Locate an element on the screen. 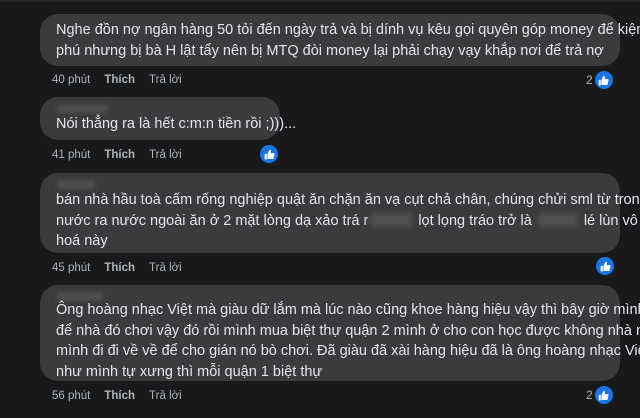 The width and height of the screenshot is (640, 418). text-segment: lọt lọng tráo trở là is located at coordinates (475, 220).